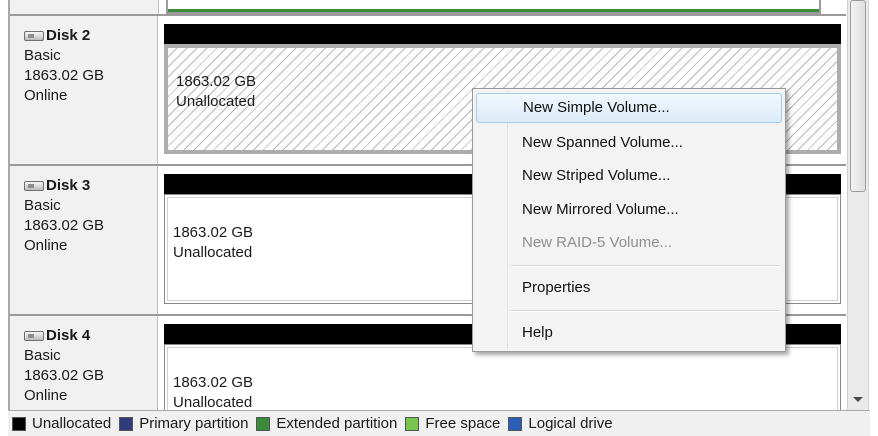 The width and height of the screenshot is (878, 436). Describe the element at coordinates (428, 8) in the screenshot. I see `disk-row-partial` at that location.